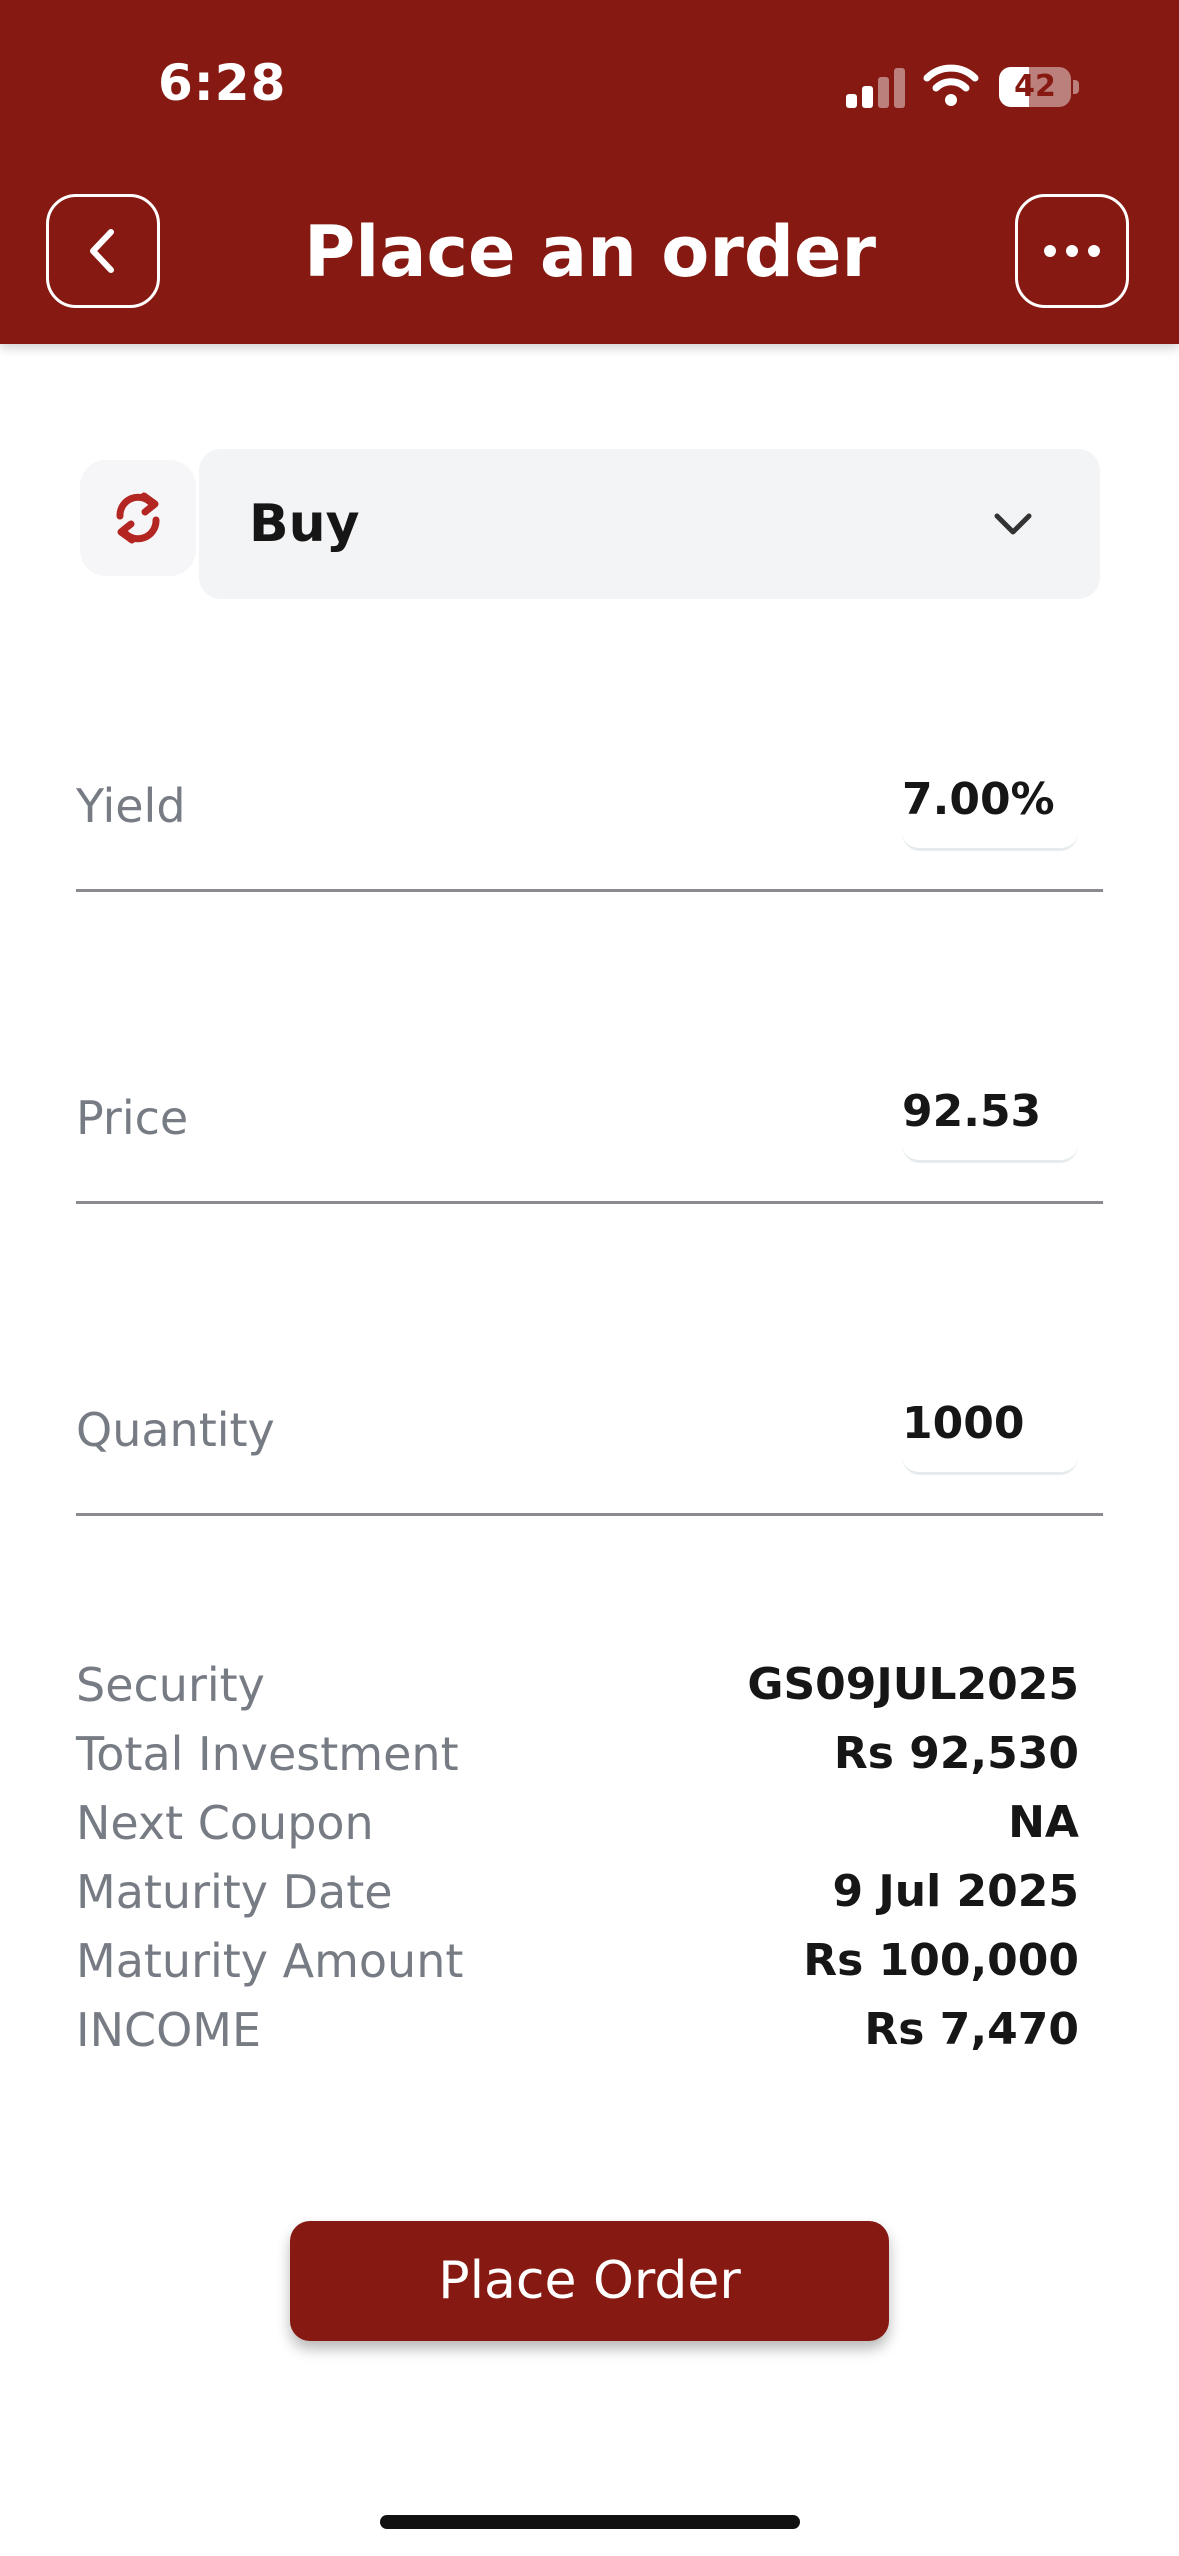  Describe the element at coordinates (649, 524) in the screenshot. I see `order-side-select: Buy` at that location.